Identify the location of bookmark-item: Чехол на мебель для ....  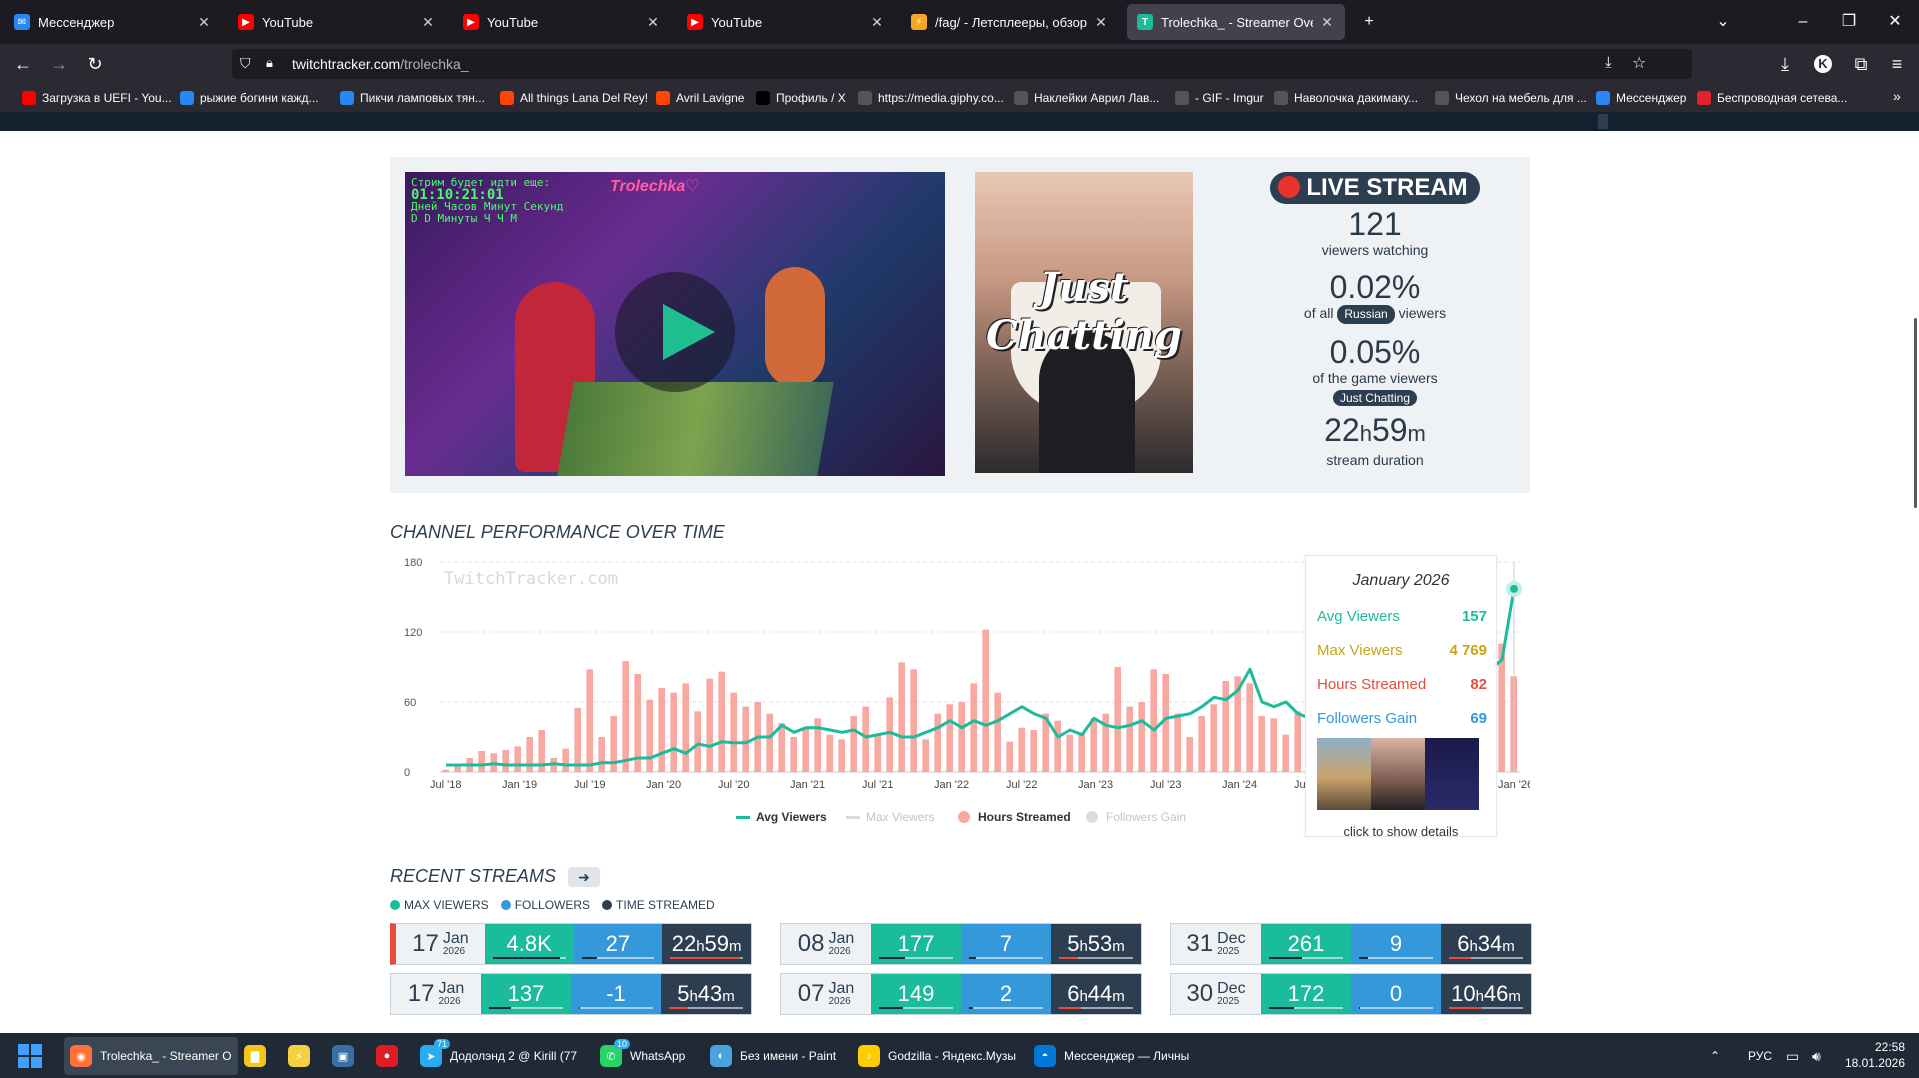
(1511, 98).